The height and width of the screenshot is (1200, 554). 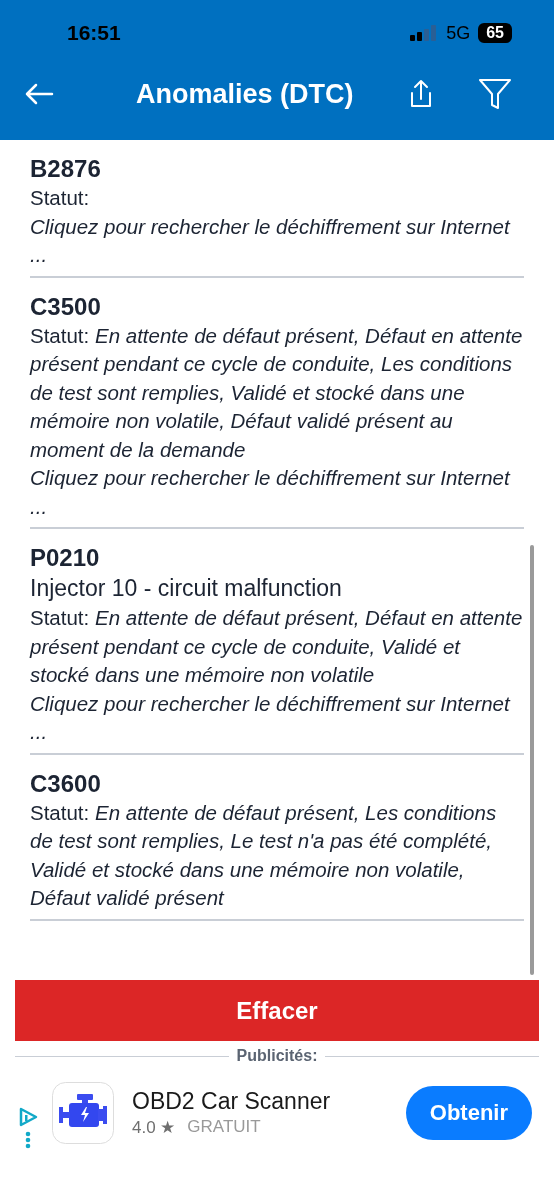 I want to click on get-button: Obtenir, so click(x=468, y=1113).